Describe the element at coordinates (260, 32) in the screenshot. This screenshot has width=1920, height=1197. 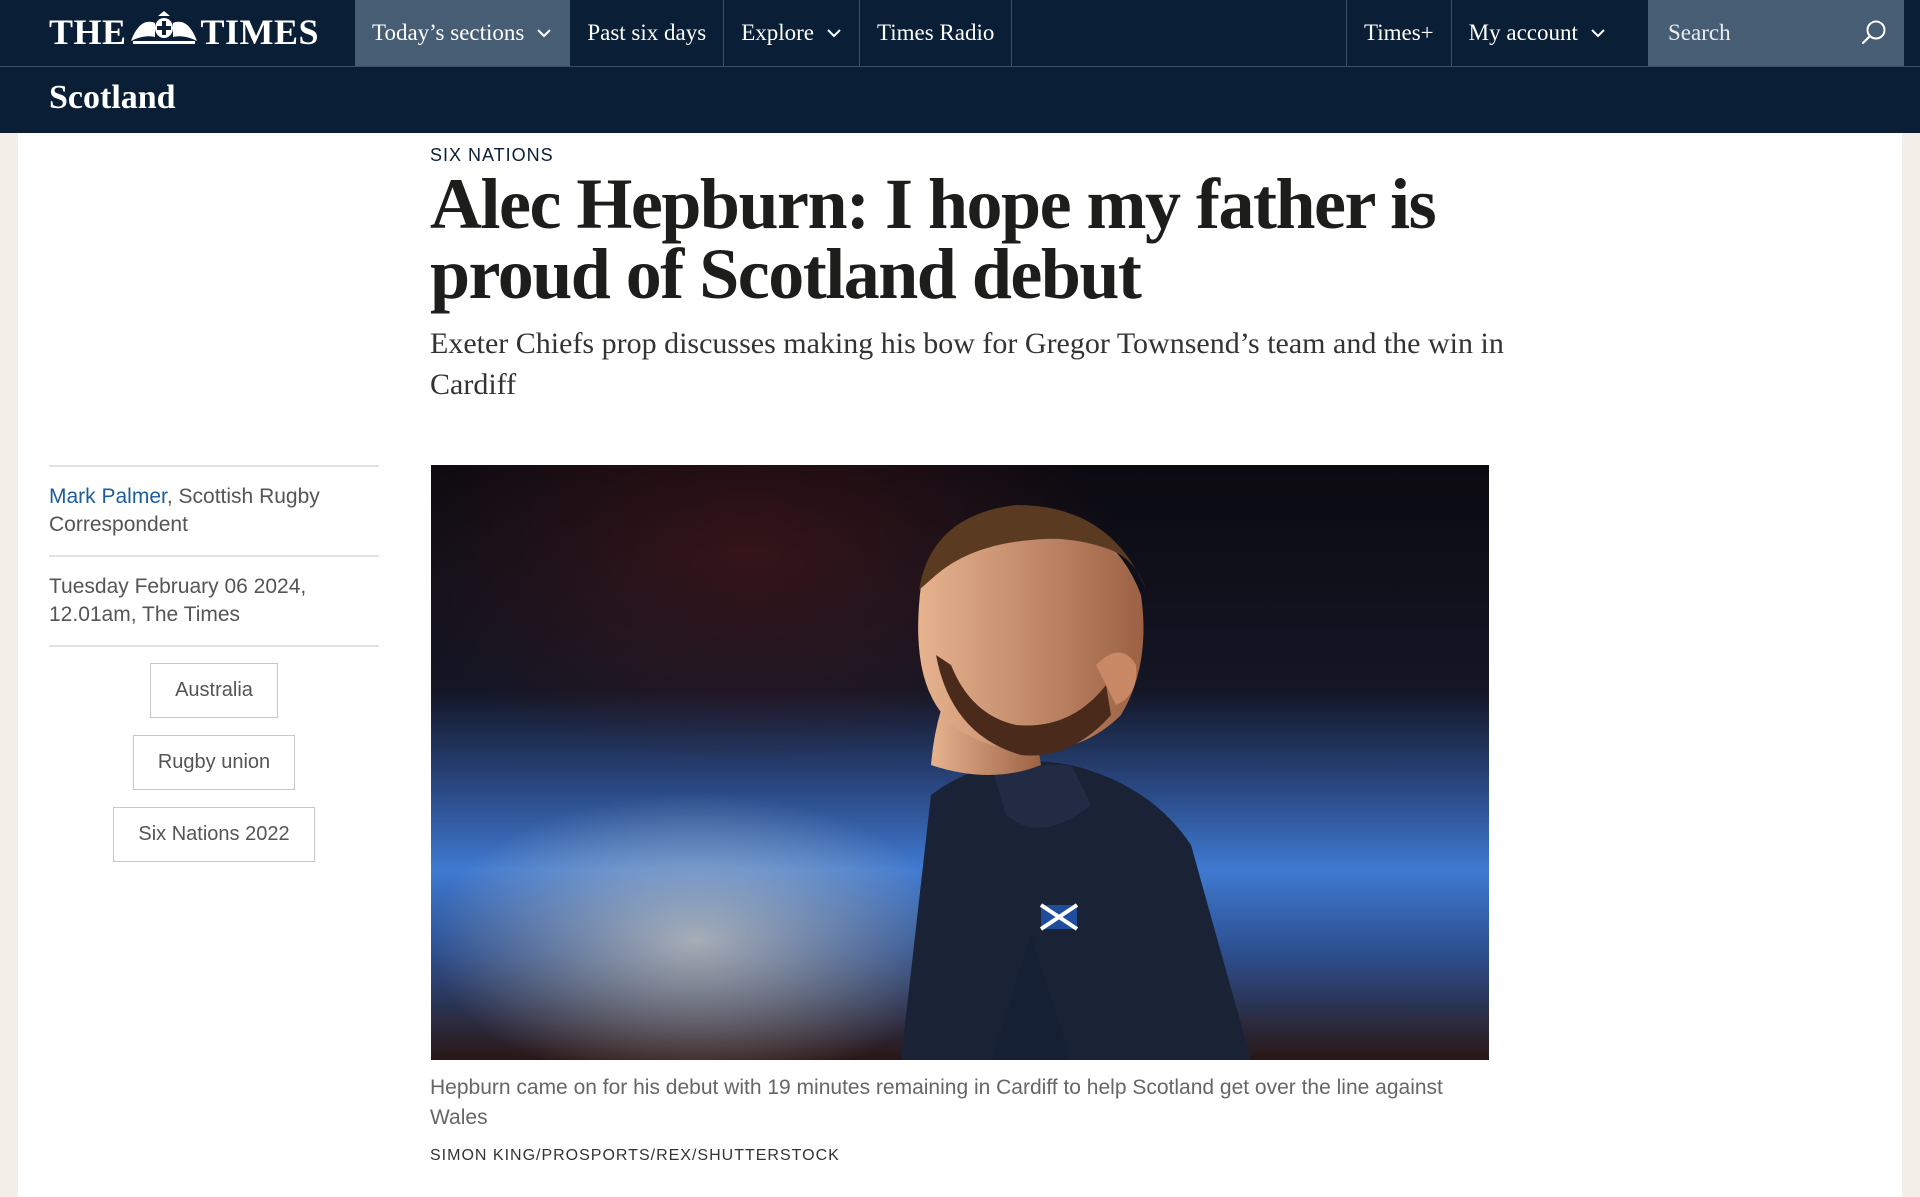
I see `logo-text-right: TIMES` at that location.